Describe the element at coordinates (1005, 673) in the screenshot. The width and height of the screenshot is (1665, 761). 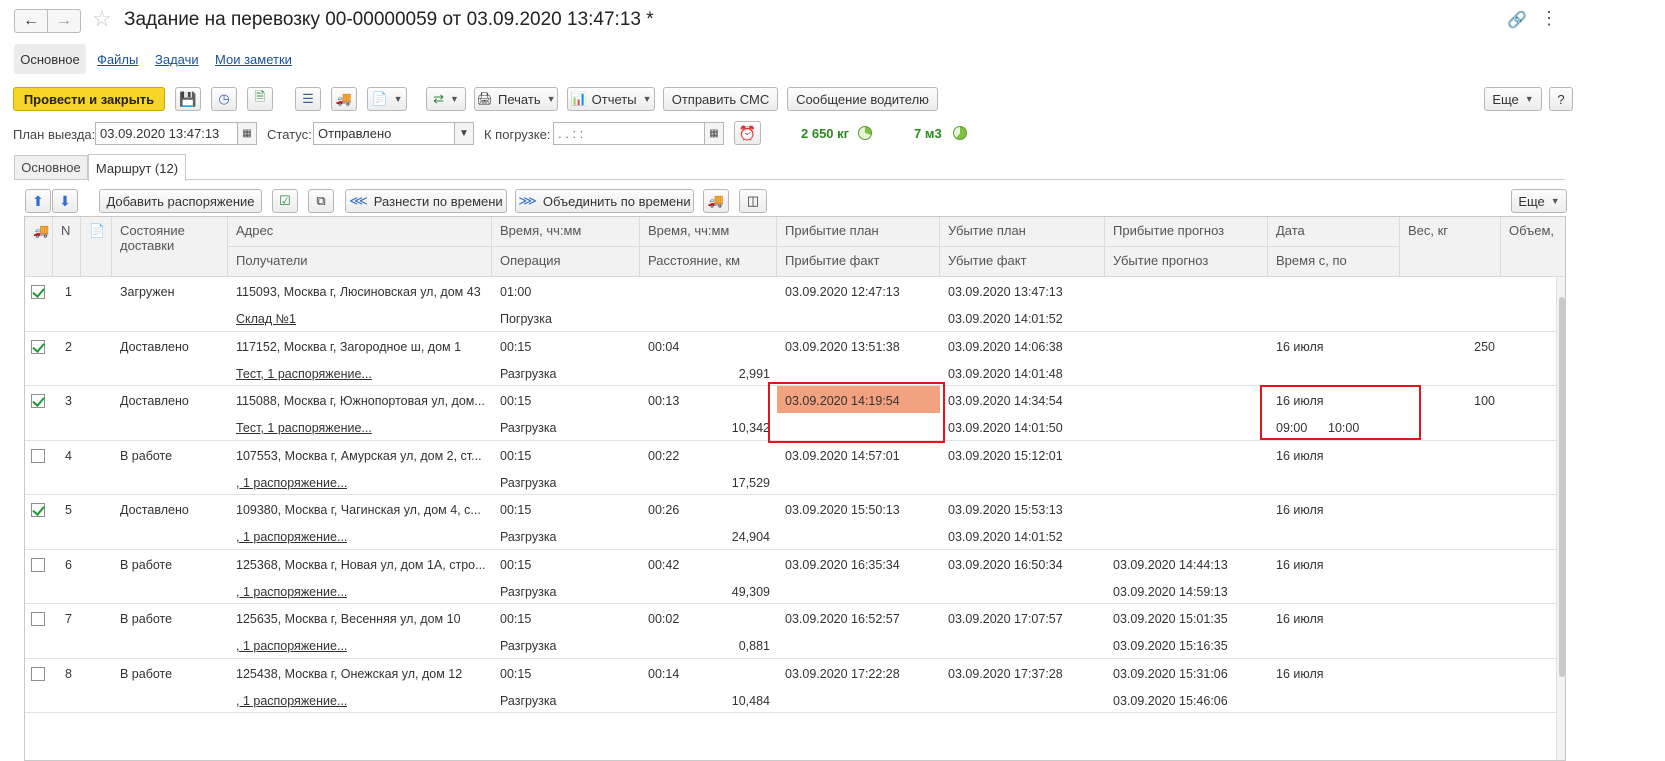
I see `departure-plan: 03.09.2020 17:37:28` at that location.